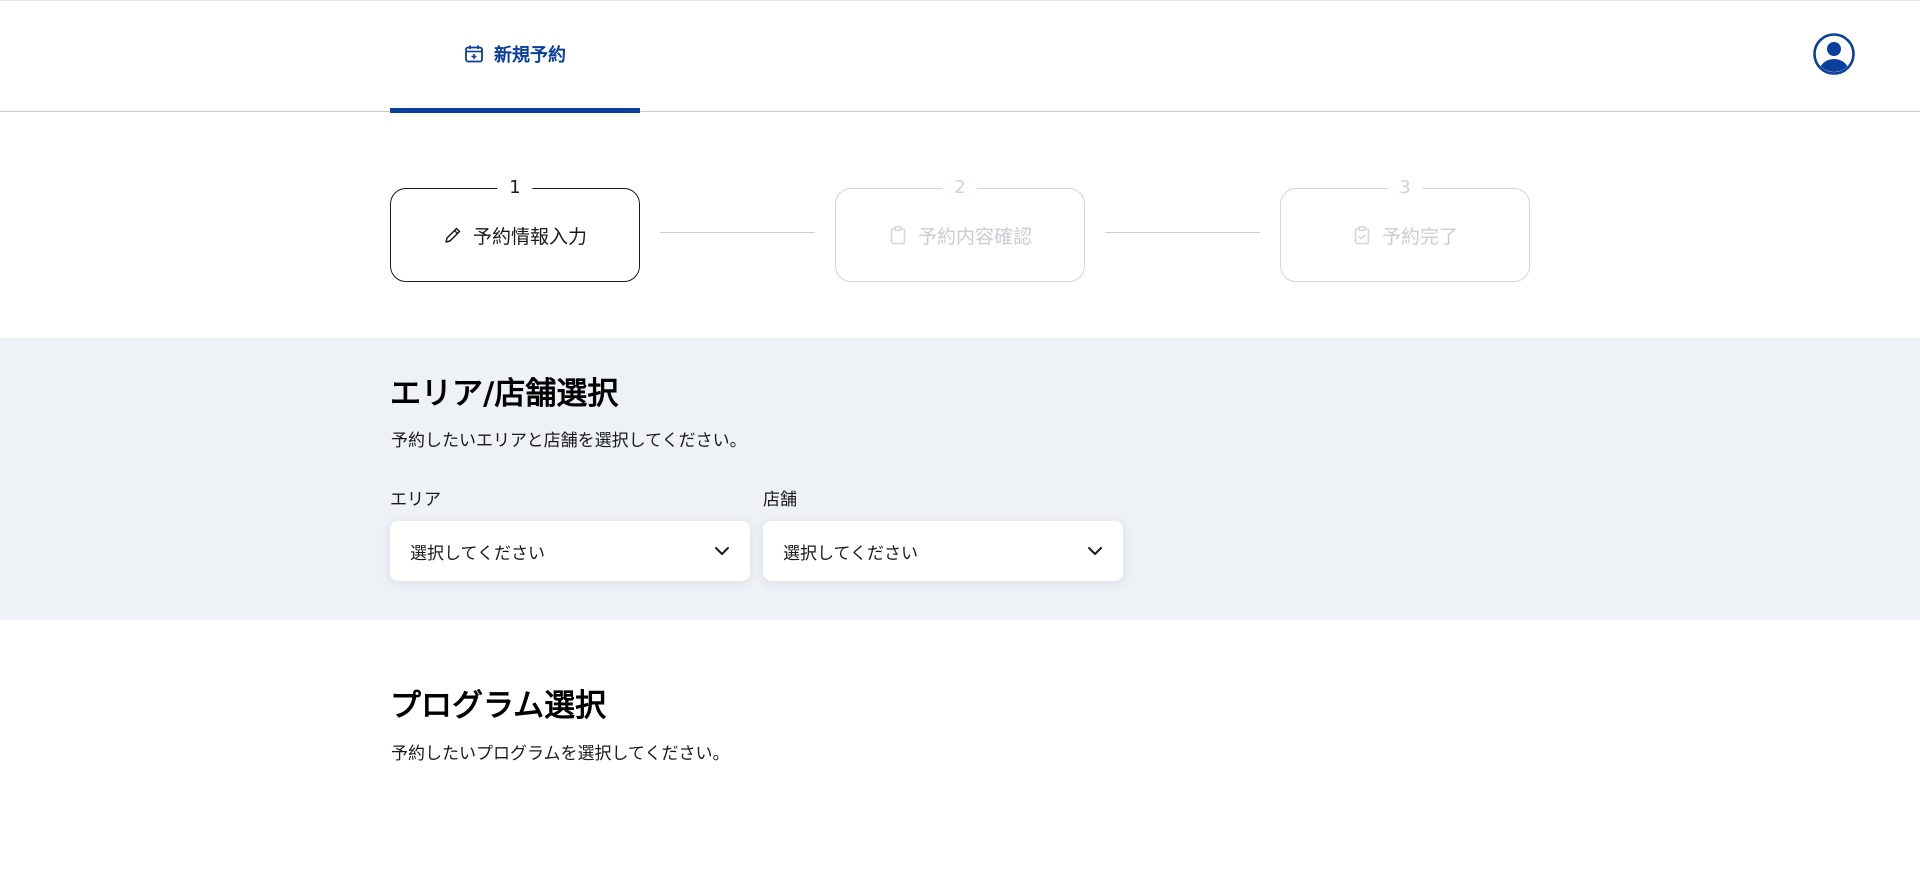  What do you see at coordinates (943, 551) in the screenshot?
I see `store-select: 選択してください` at bounding box center [943, 551].